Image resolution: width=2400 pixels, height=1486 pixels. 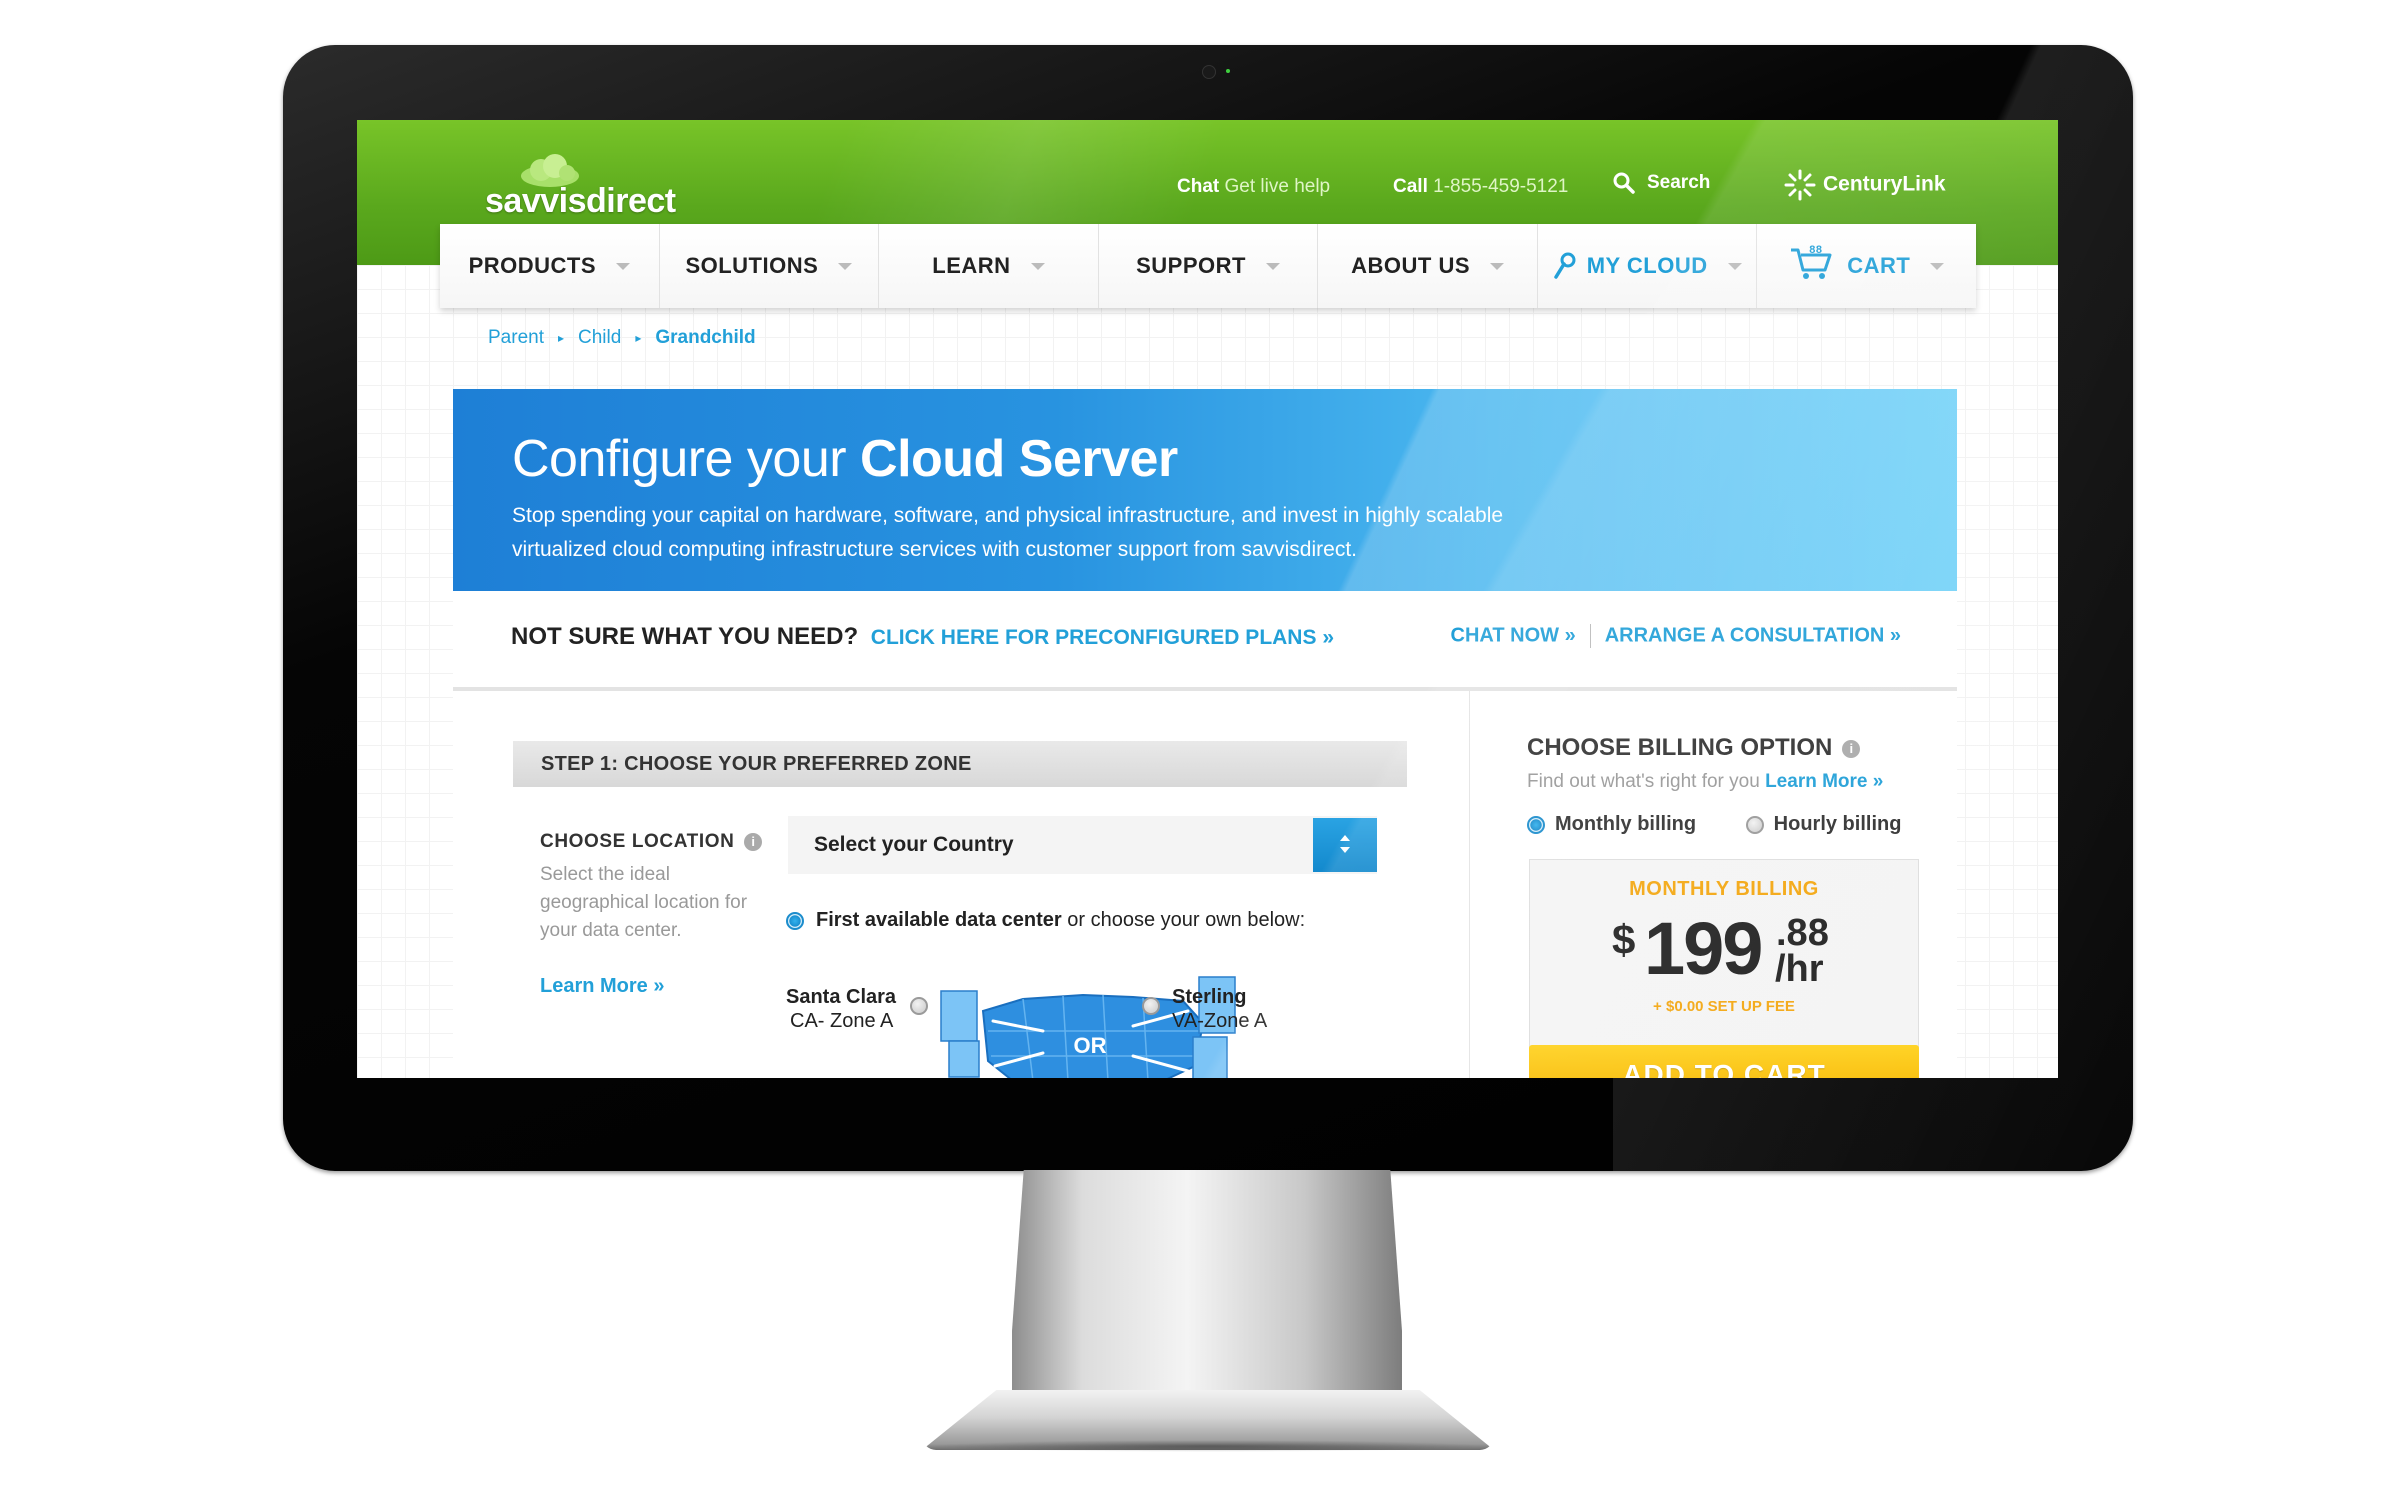 I want to click on sterling-name: Sterling, so click(x=1209, y=997).